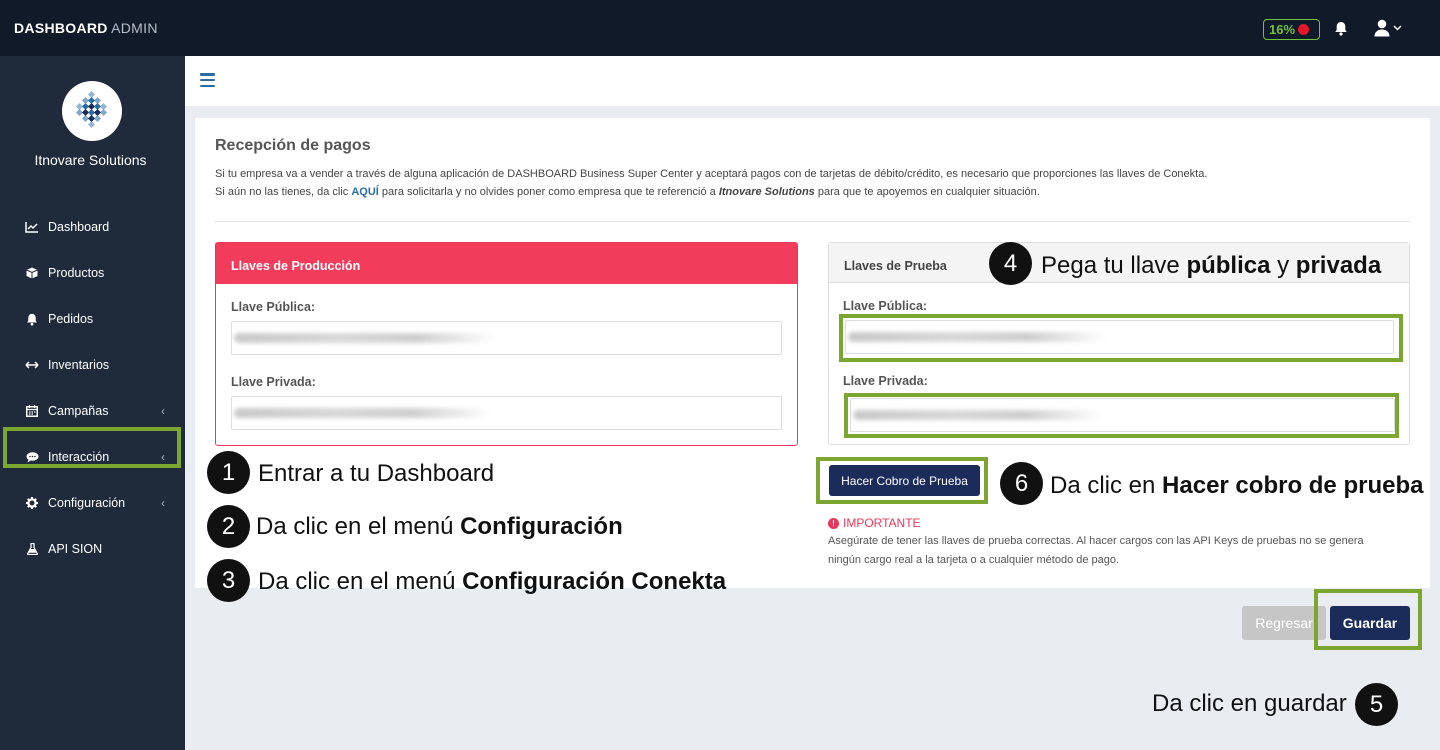 The width and height of the screenshot is (1440, 750). I want to click on info-icon: !, so click(833, 523).